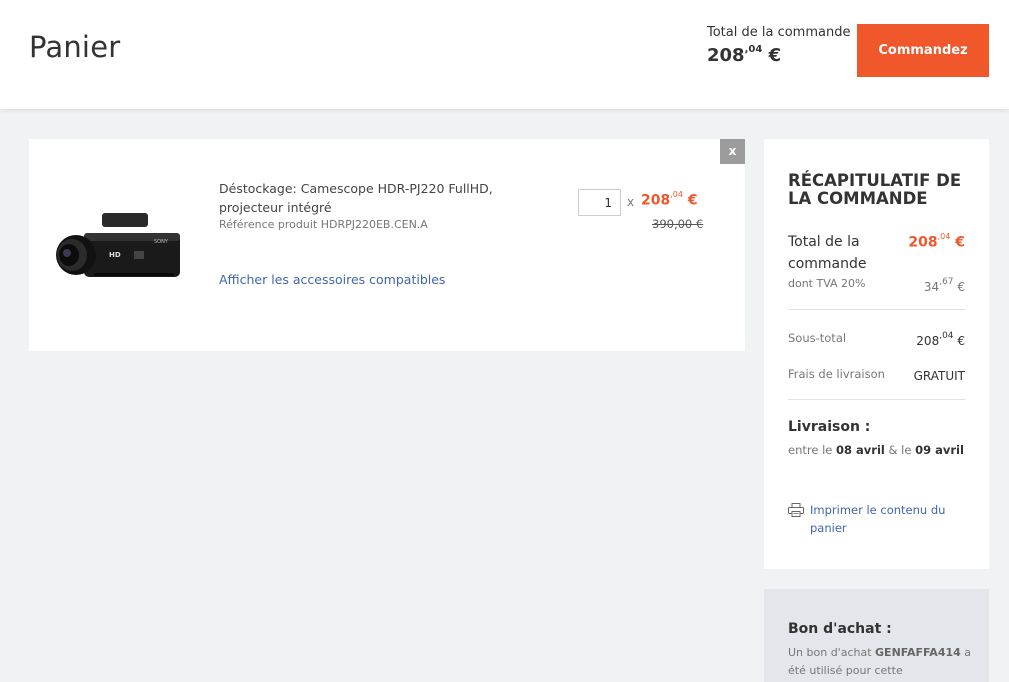 The width and height of the screenshot is (1009, 682). Describe the element at coordinates (840, 629) in the screenshot. I see `voucher-title: Bon d'achat :` at that location.